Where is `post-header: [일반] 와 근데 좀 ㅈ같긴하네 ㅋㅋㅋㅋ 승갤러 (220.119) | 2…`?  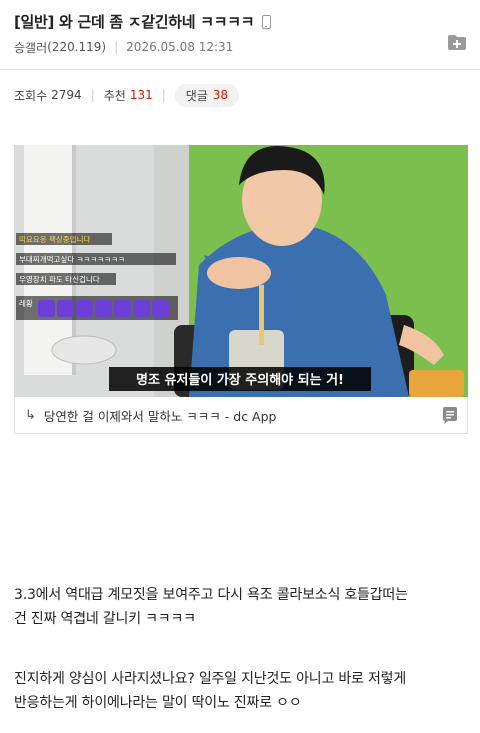 post-header: [일반] 와 근데 좀 ㅈ같긴하네 ㅋㅋㅋㅋ 승갤러 (220.119) | 2… is located at coordinates (240, 35).